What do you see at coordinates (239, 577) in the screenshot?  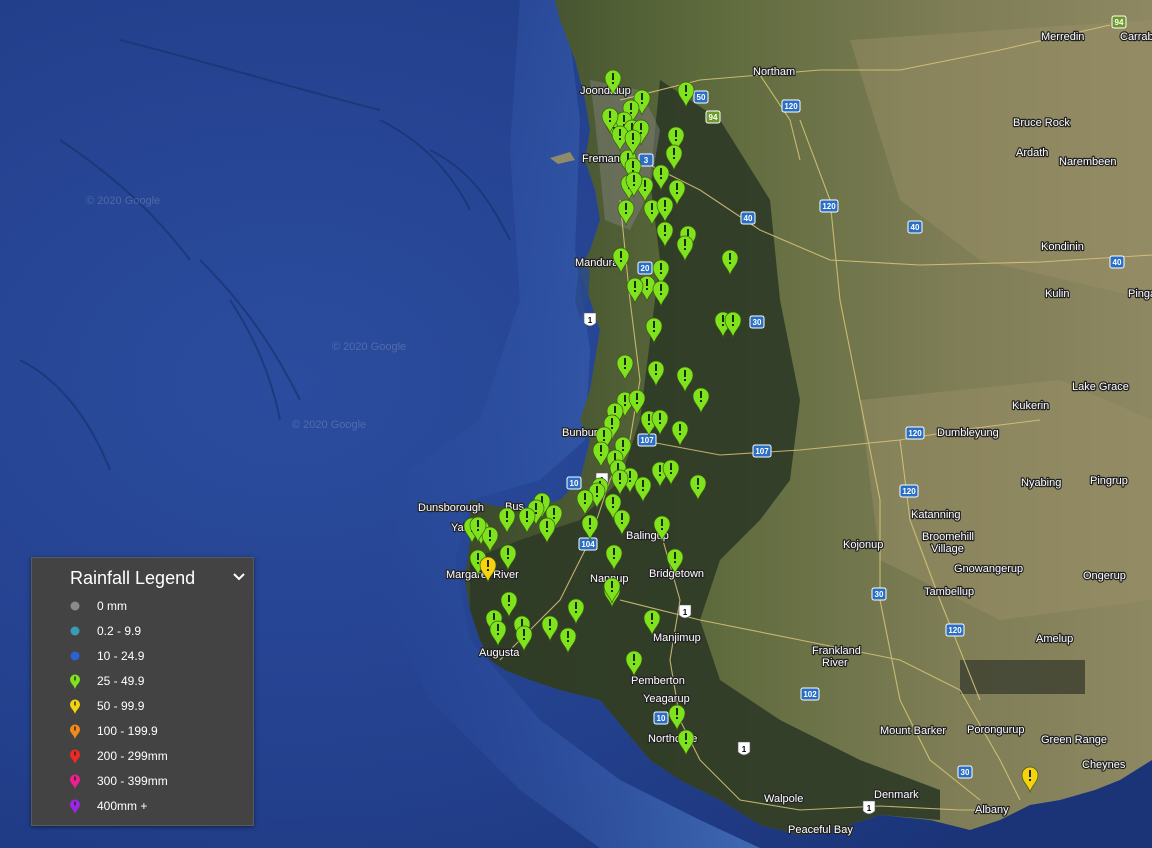 I see `chevron-down-icon` at bounding box center [239, 577].